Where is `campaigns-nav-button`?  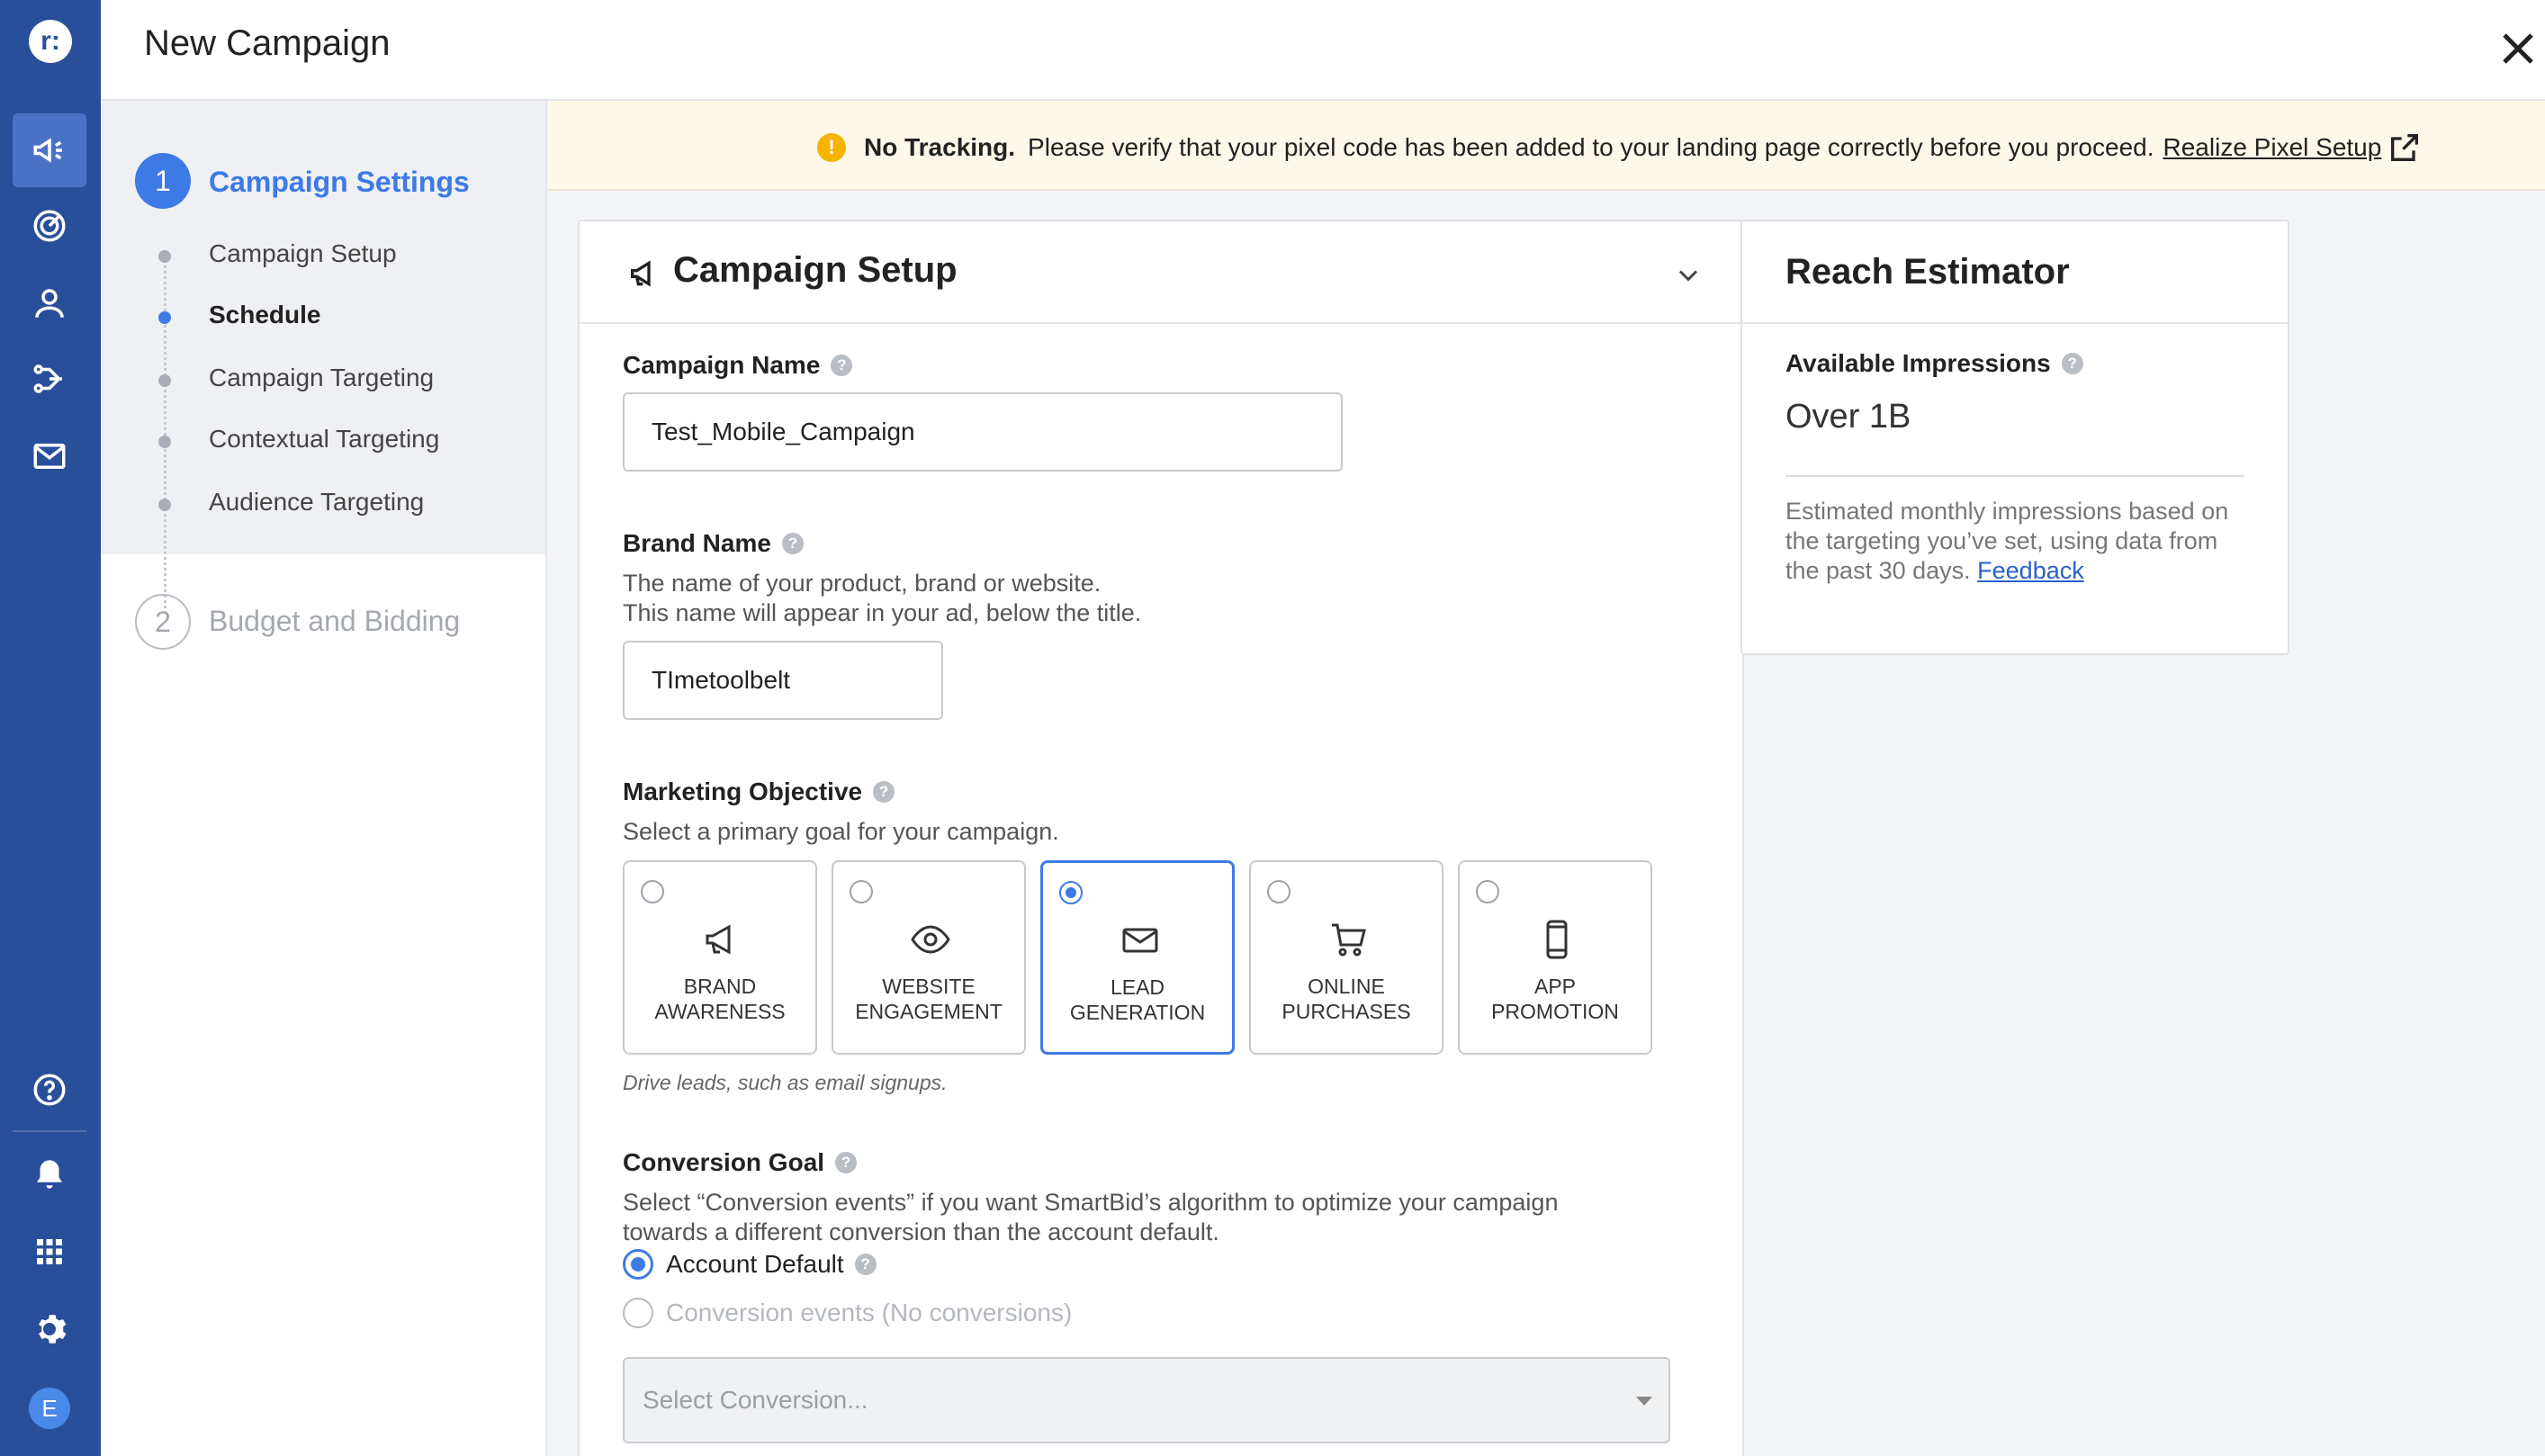 campaigns-nav-button is located at coordinates (50, 150).